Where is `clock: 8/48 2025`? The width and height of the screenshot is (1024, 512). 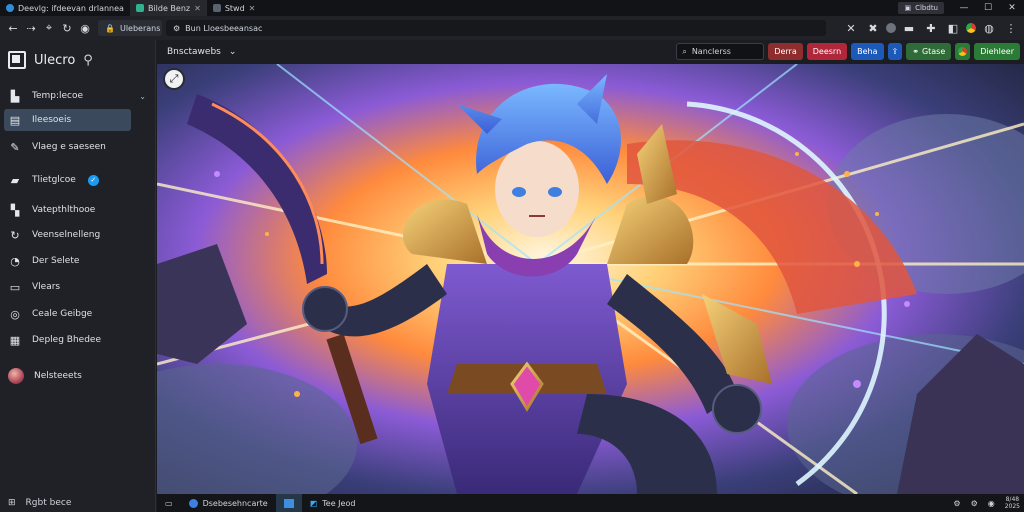 clock: 8/48 2025 is located at coordinates (1012, 503).